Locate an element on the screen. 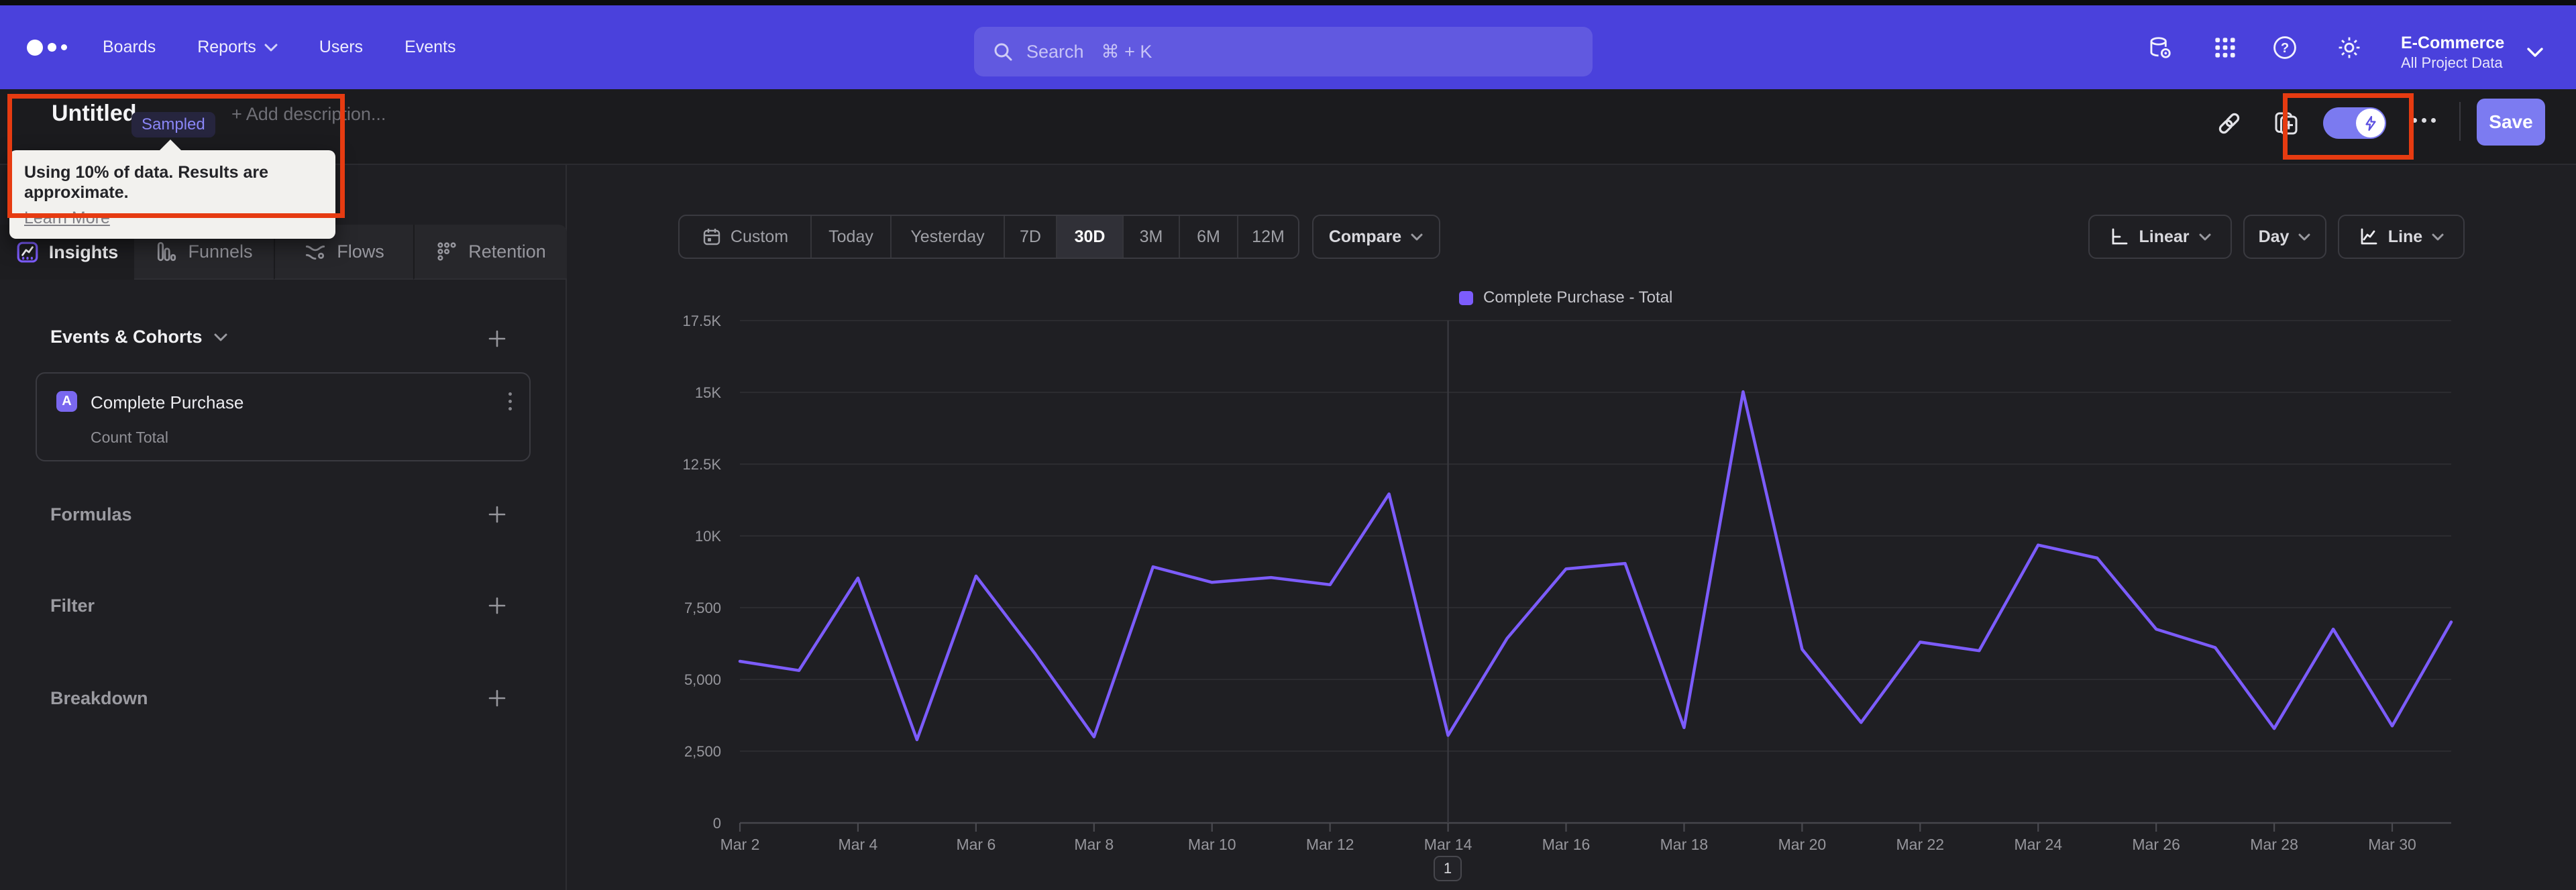 The width and height of the screenshot is (2576, 890). range-label: Yesterday is located at coordinates (947, 236).